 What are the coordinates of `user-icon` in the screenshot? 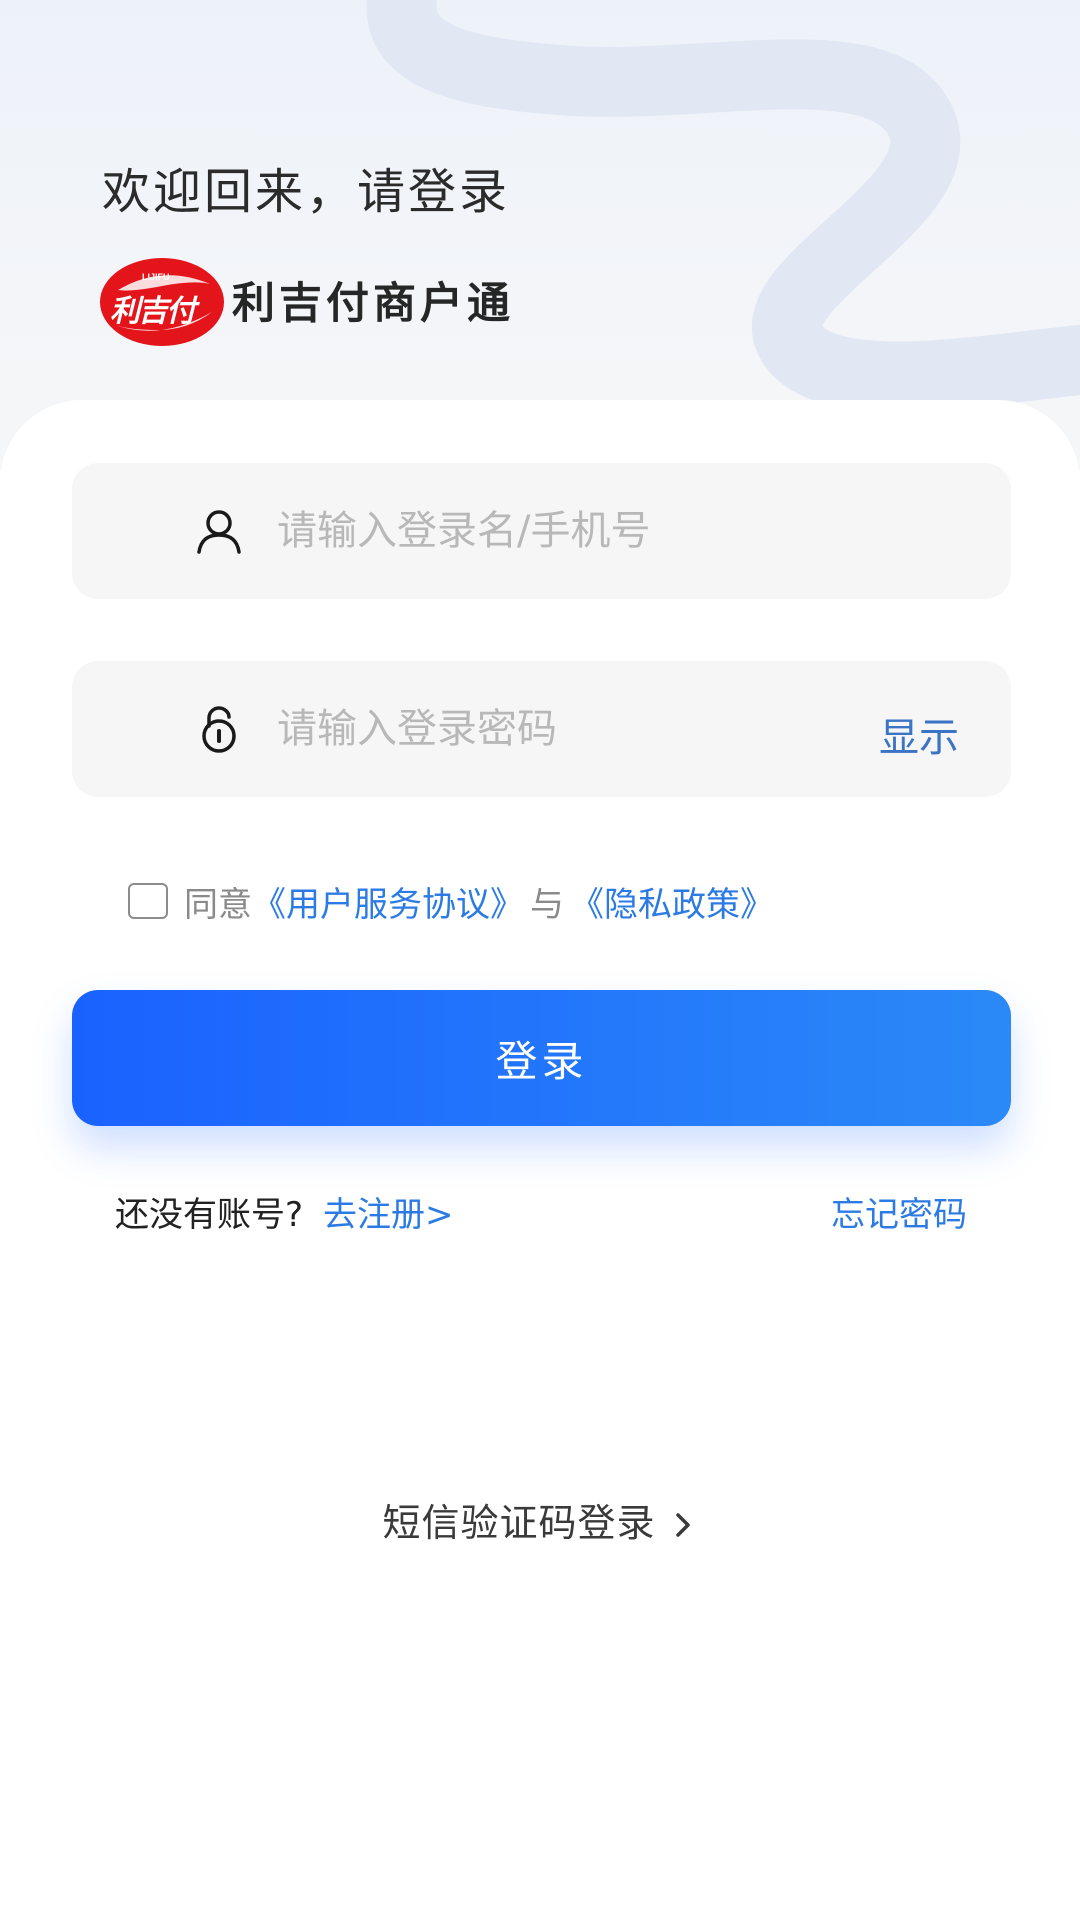 It's located at (219, 531).